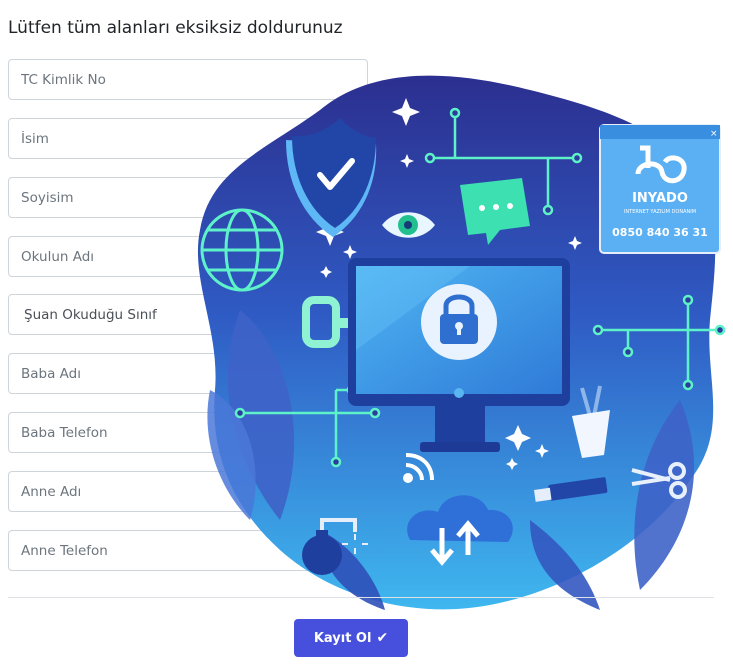 The image size is (733, 666). Describe the element at coordinates (660, 212) in the screenshot. I see `inyado-tagline: INTERNET YAZILIM DONANIM` at that location.